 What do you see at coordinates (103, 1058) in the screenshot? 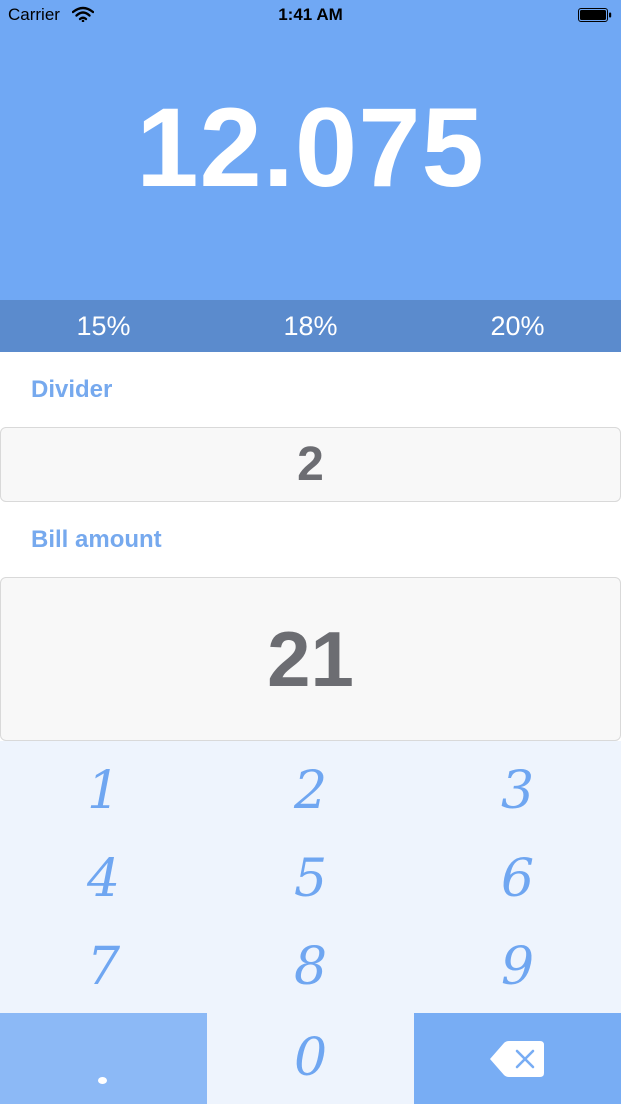
I see `decimal-point-button` at bounding box center [103, 1058].